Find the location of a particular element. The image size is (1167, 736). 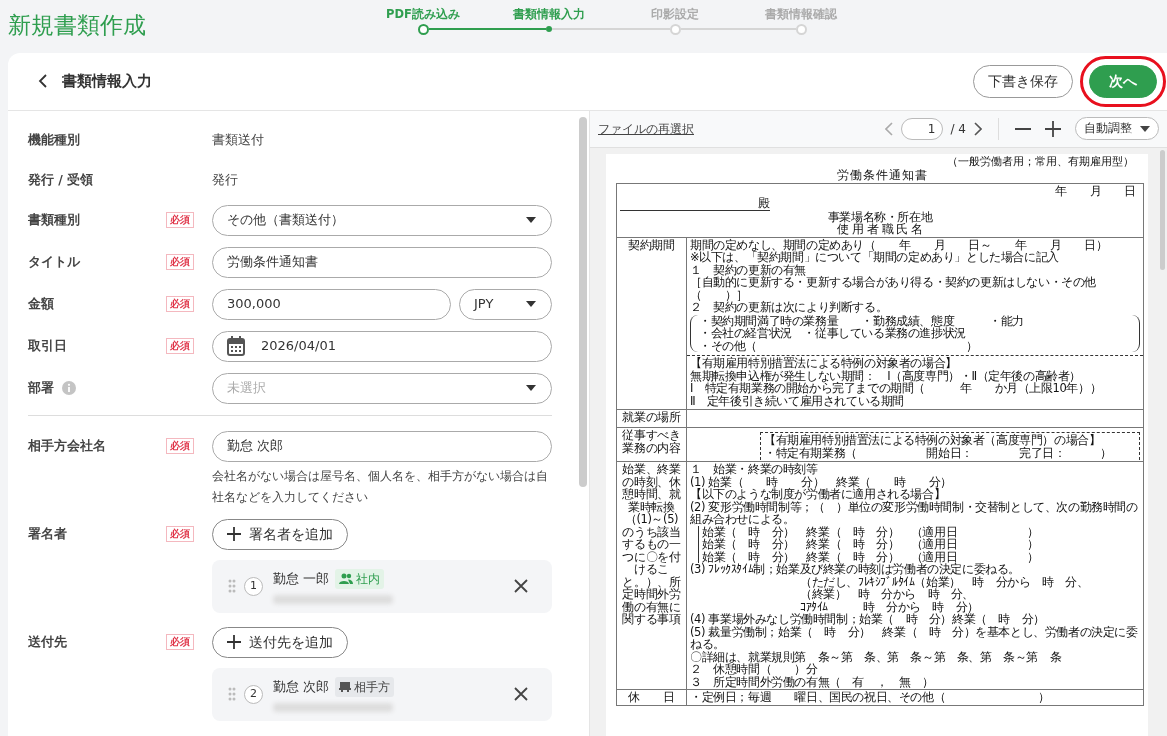

doc-text: 〇詳細は、就業規則第 条～第 条、第 条～第 条、第 条～第 条 is located at coordinates (876, 656).